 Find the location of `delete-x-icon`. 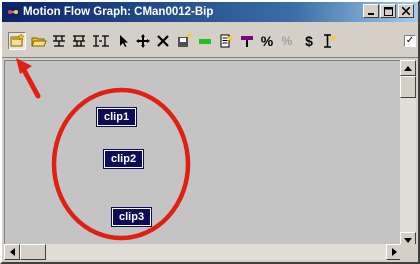

delete-x-icon is located at coordinates (163, 41).